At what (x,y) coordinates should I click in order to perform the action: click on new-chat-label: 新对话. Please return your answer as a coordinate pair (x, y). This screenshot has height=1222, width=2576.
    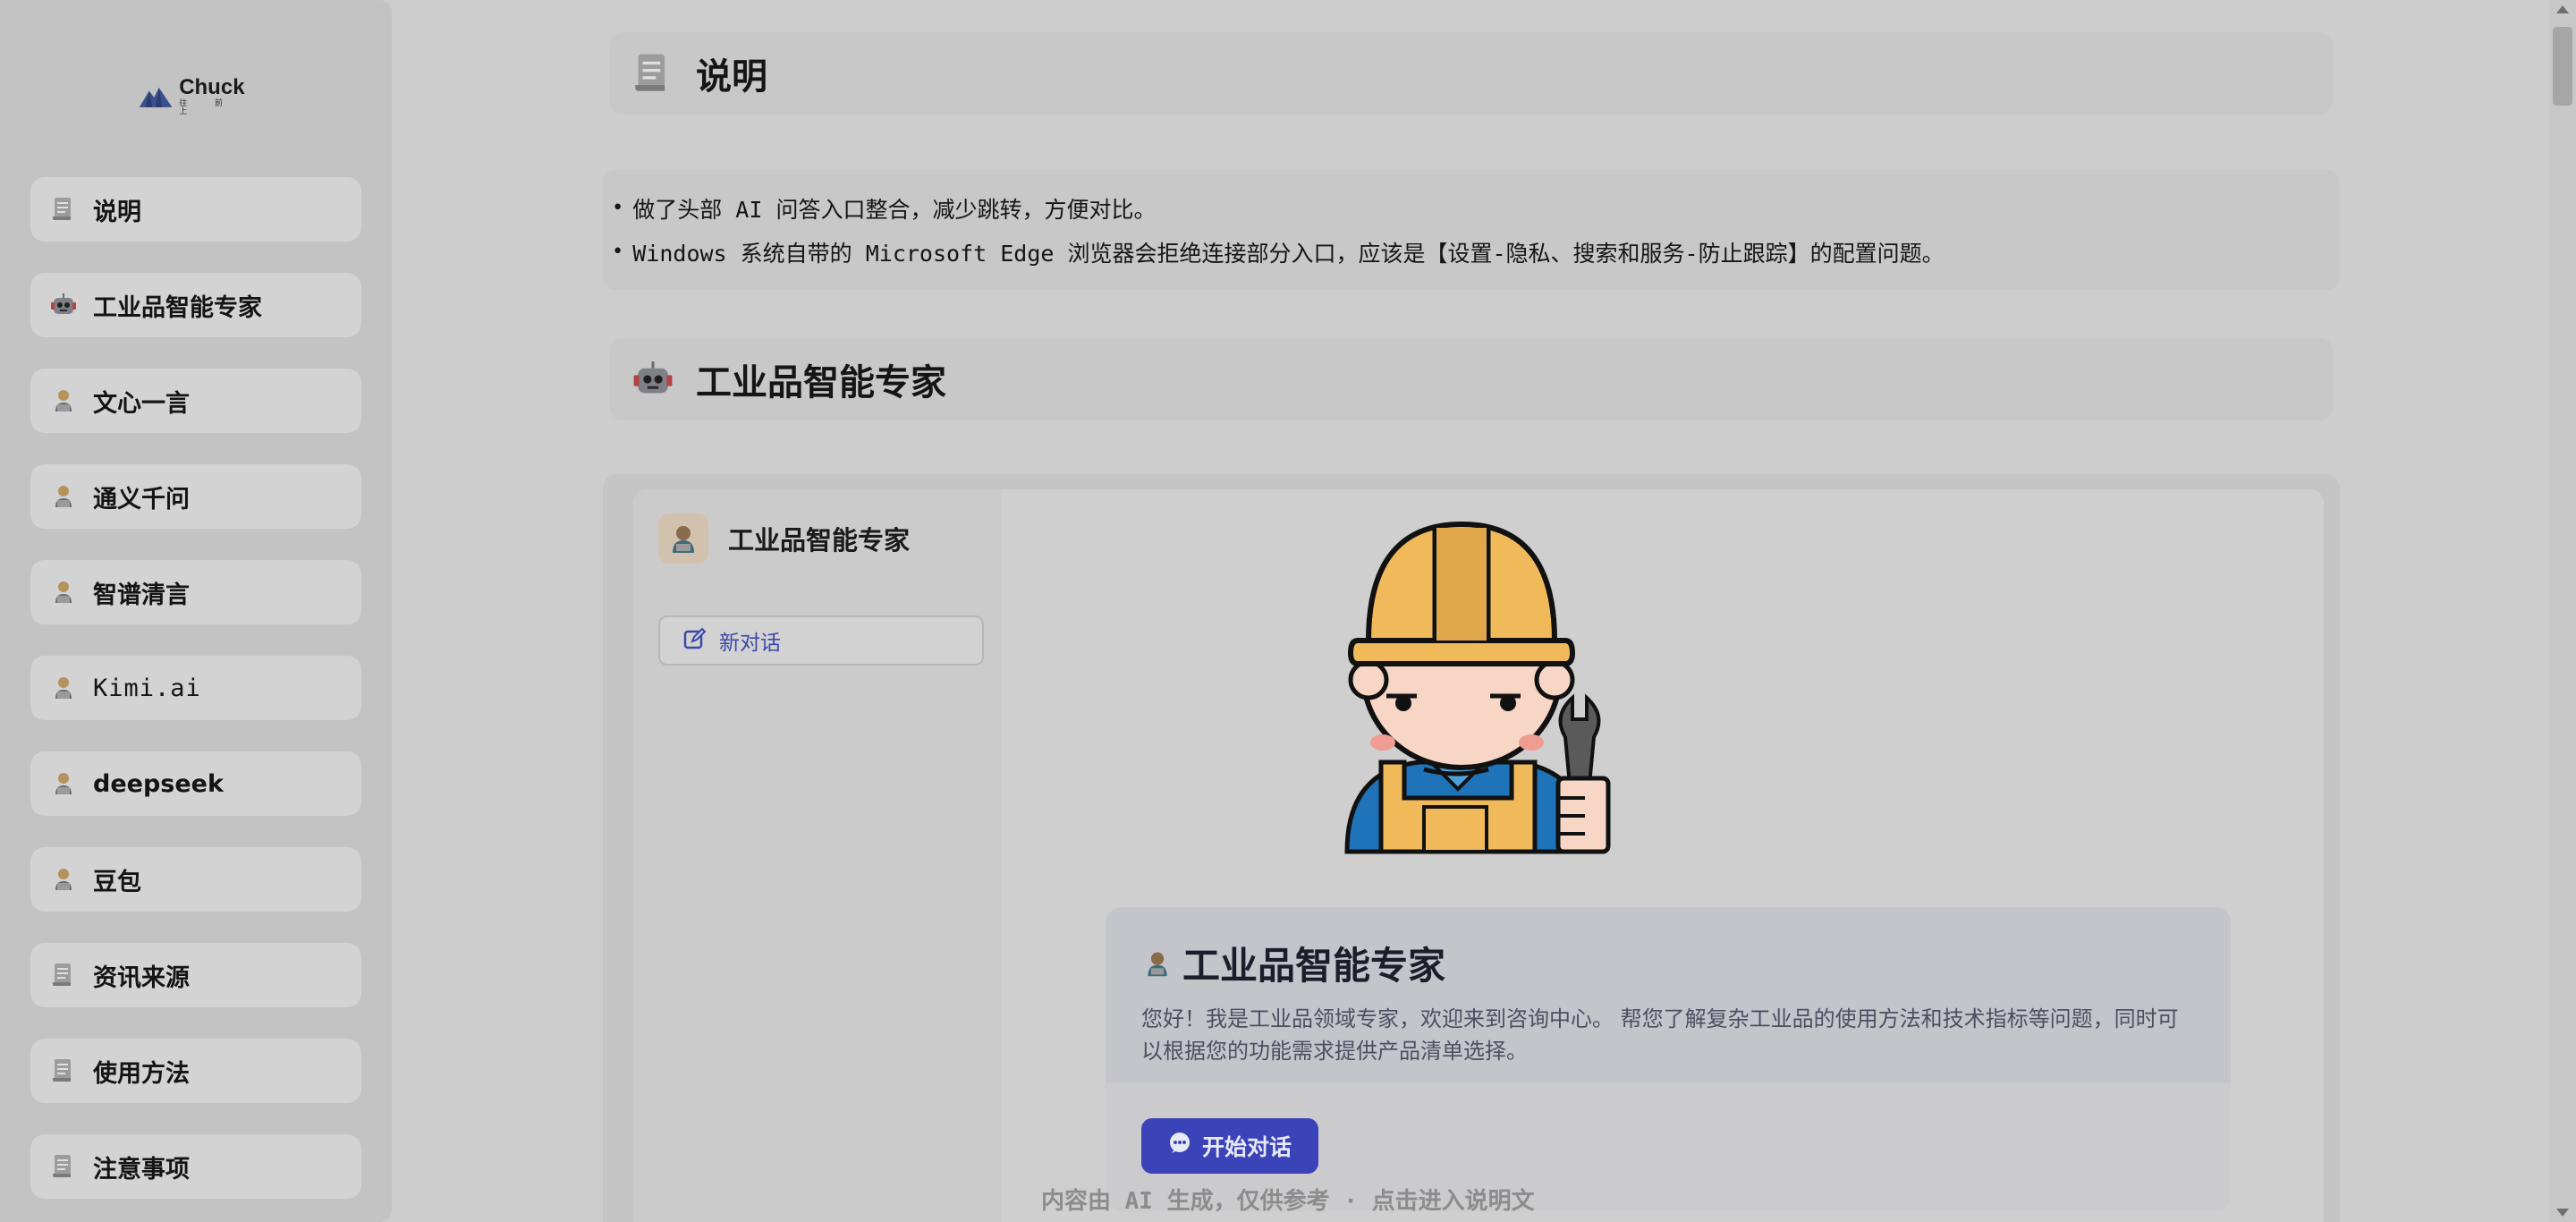
    Looking at the image, I should click on (750, 643).